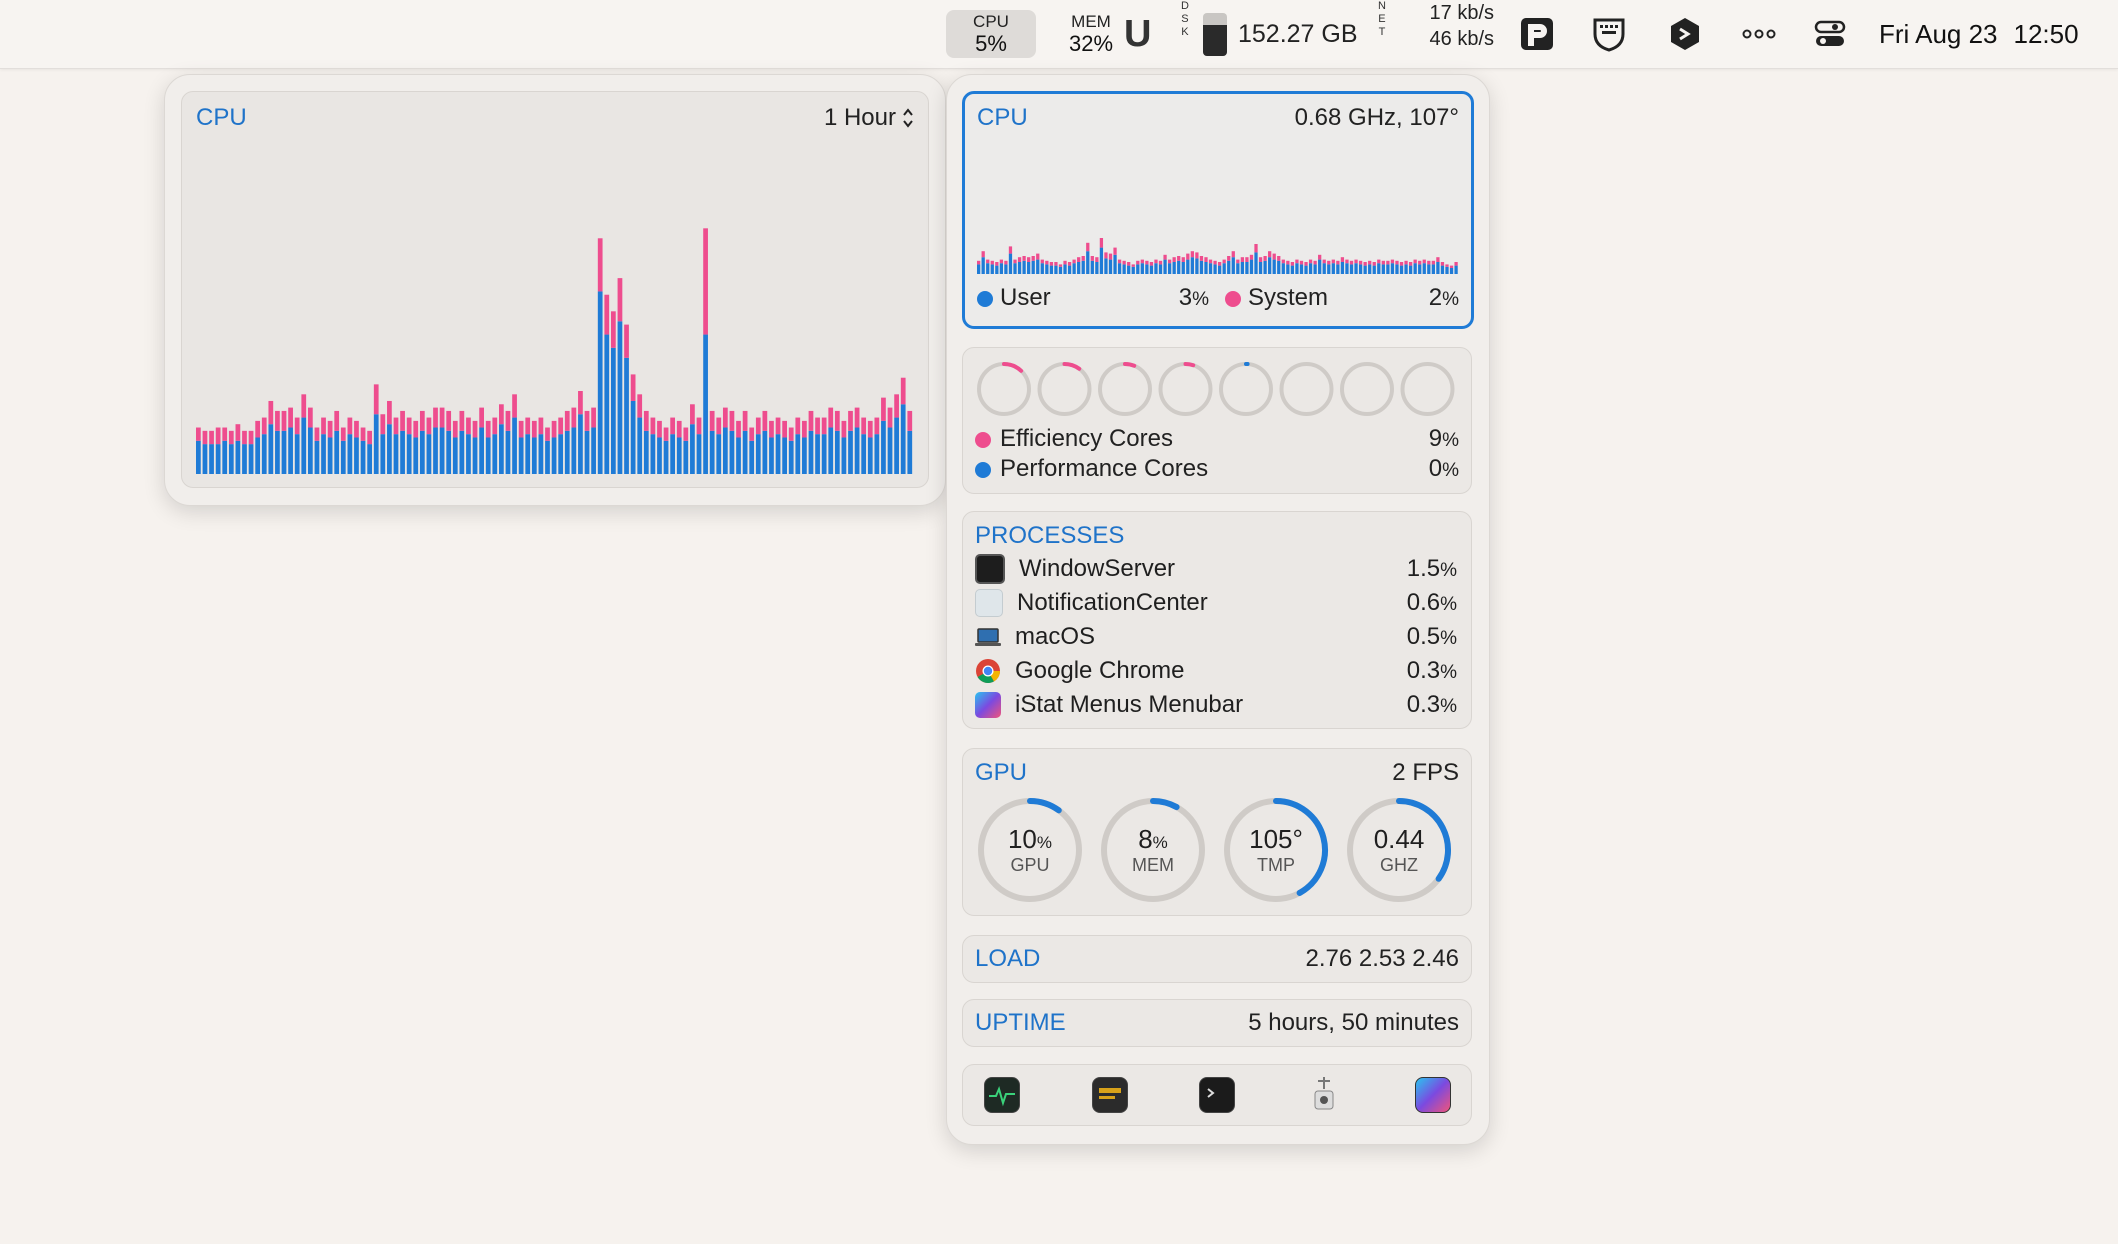  What do you see at coordinates (869, 118) in the screenshot?
I see `history-range-select: 1 Hour` at bounding box center [869, 118].